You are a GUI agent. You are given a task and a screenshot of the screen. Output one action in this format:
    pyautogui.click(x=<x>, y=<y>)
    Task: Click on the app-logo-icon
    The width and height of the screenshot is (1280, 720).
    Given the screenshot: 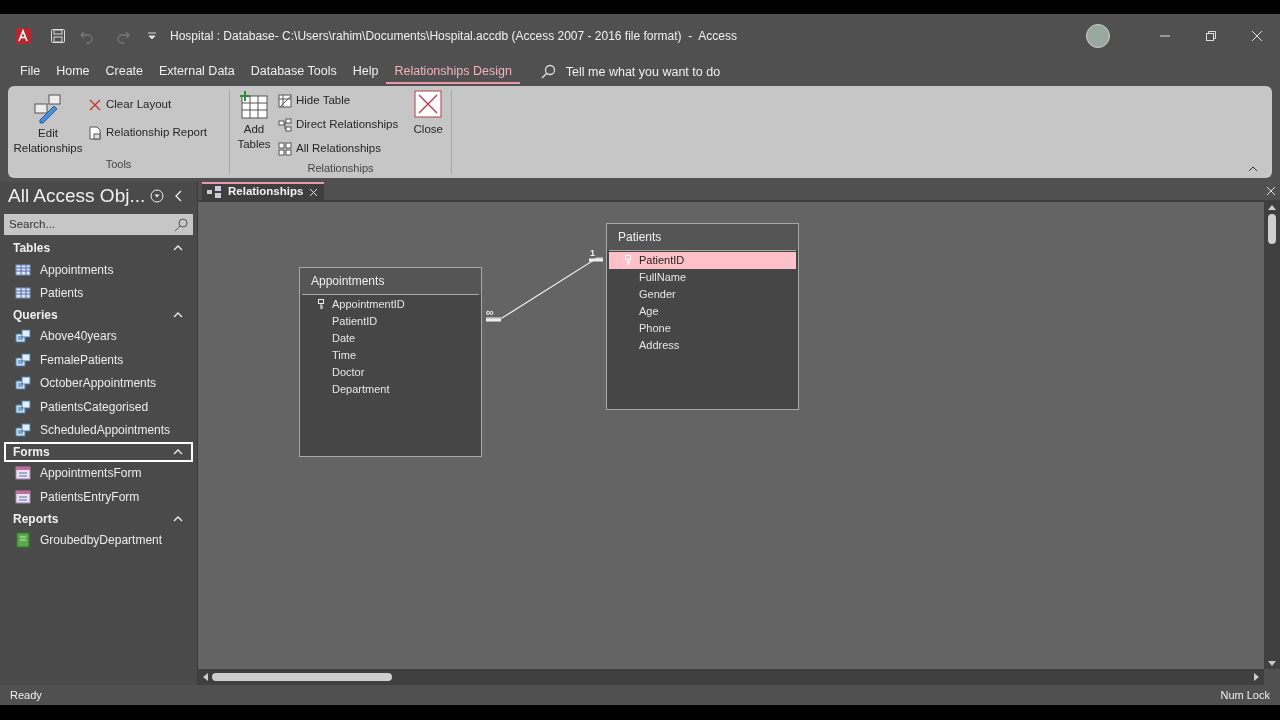 What is the action you would take?
    pyautogui.click(x=23, y=36)
    